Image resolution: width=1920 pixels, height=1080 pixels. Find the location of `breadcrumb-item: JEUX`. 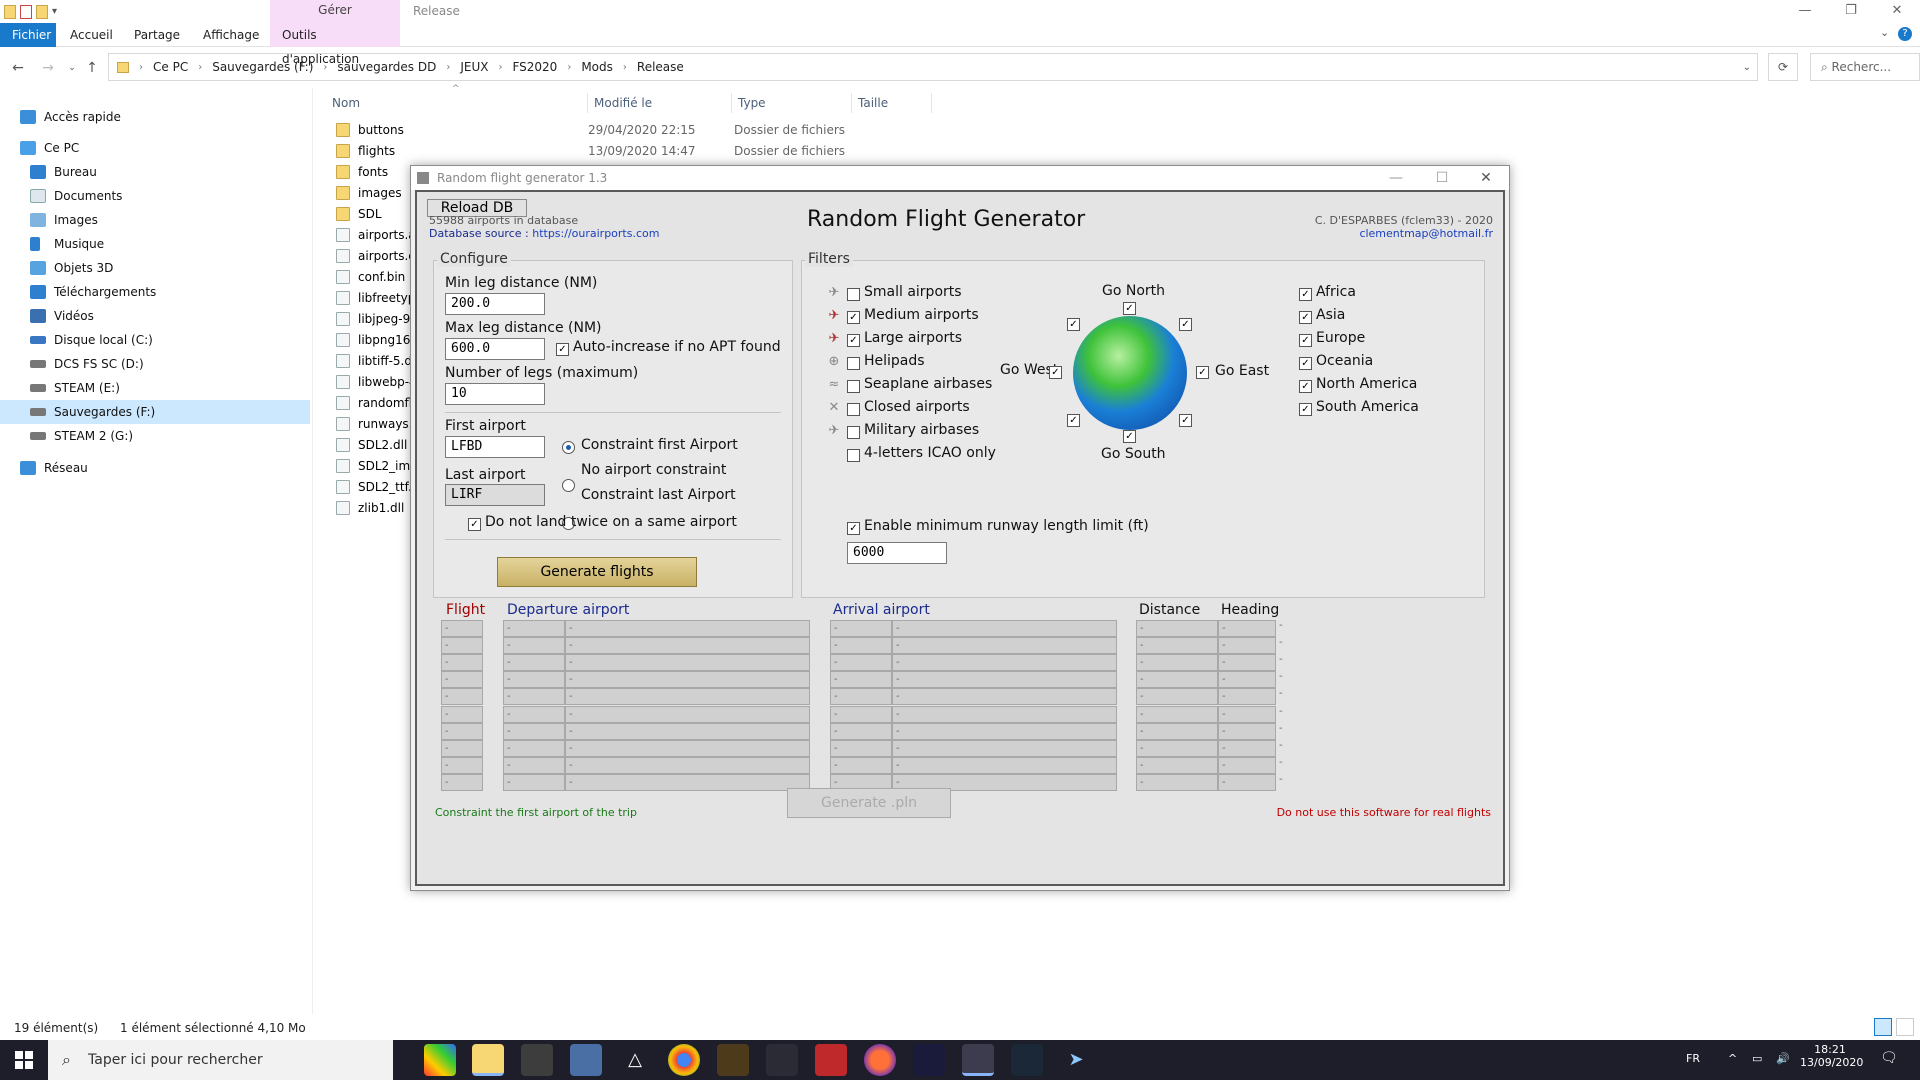

breadcrumb-item: JEUX is located at coordinates (474, 67).